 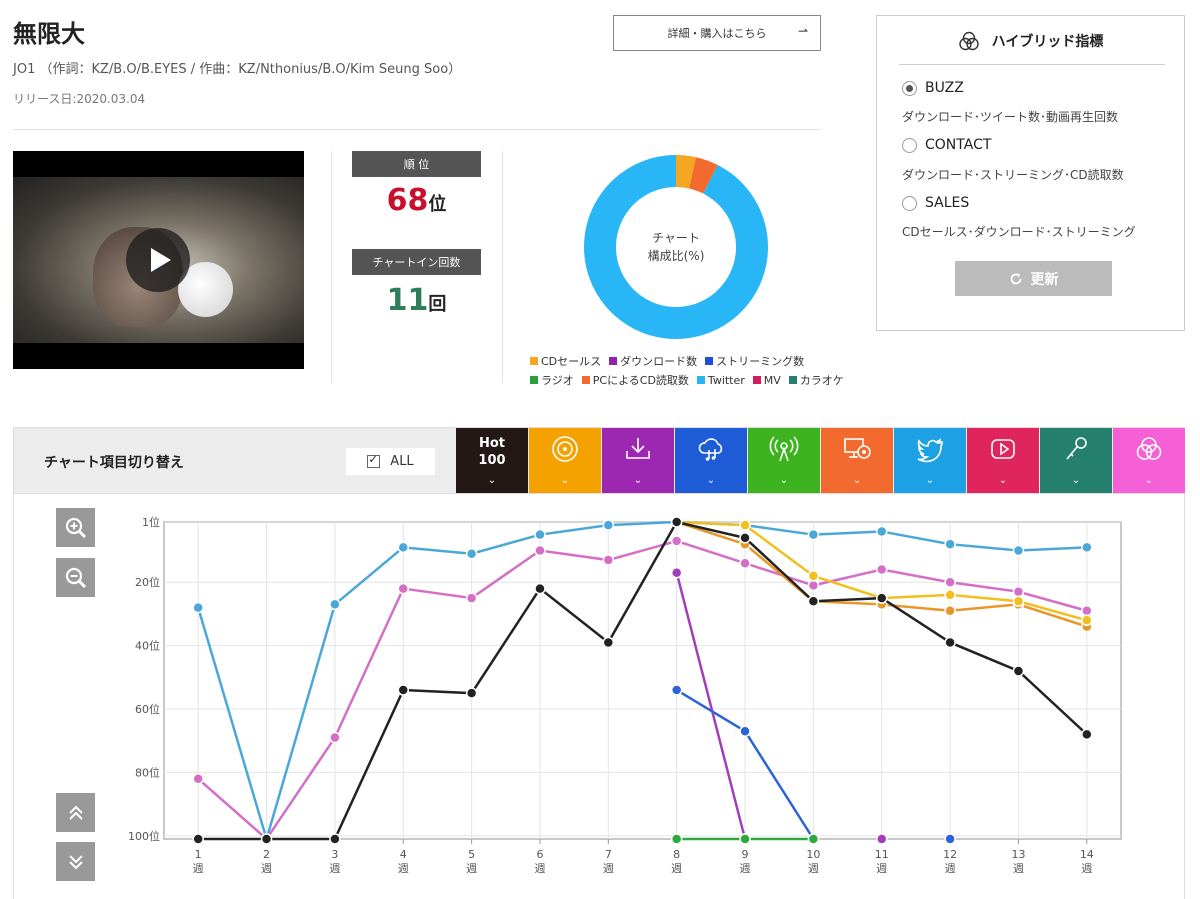 I want to click on radio-label: BUZZ, so click(x=944, y=88).